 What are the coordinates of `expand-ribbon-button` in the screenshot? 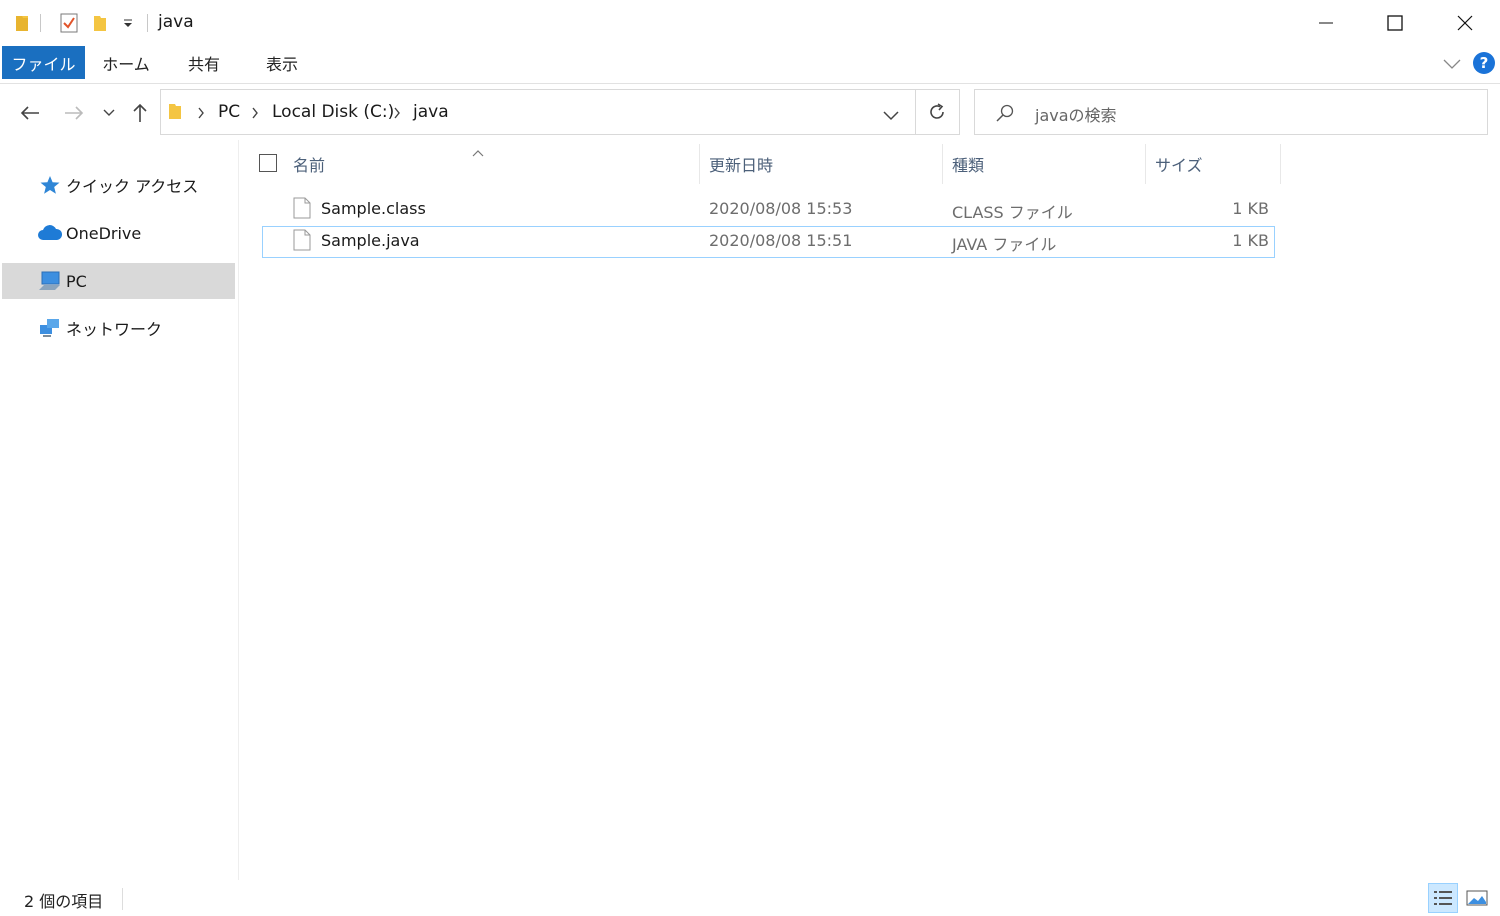 It's located at (1452, 64).